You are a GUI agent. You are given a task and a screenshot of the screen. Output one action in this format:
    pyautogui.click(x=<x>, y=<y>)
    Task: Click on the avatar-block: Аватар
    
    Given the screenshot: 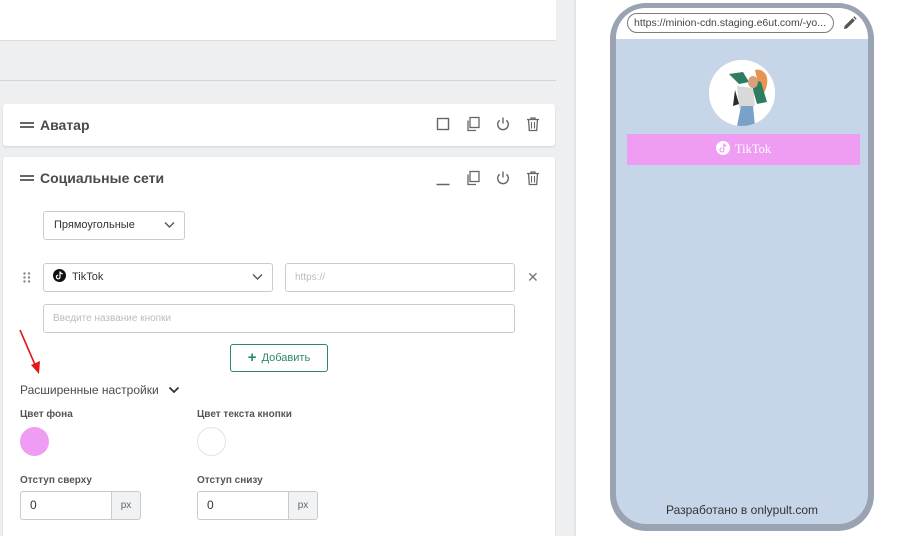 What is the action you would take?
    pyautogui.click(x=279, y=125)
    